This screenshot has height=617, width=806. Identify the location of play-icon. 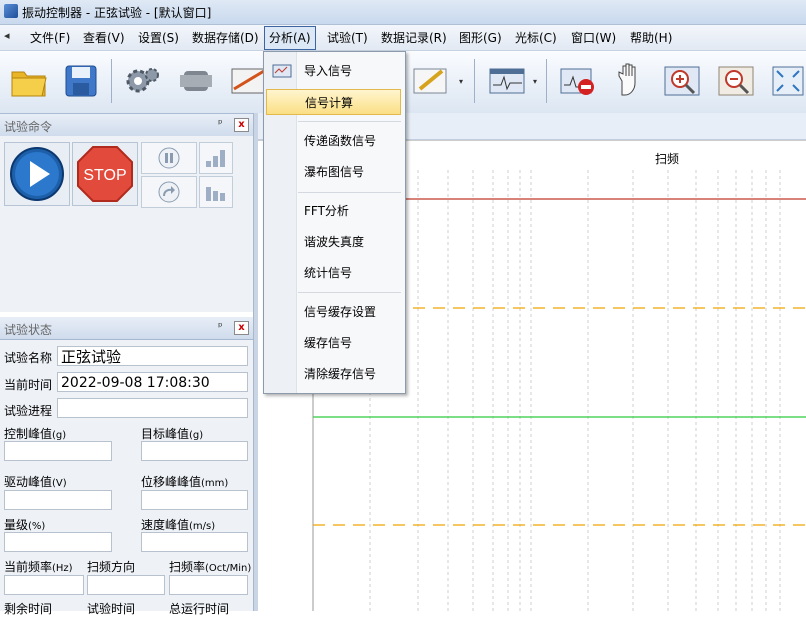
(37, 174).